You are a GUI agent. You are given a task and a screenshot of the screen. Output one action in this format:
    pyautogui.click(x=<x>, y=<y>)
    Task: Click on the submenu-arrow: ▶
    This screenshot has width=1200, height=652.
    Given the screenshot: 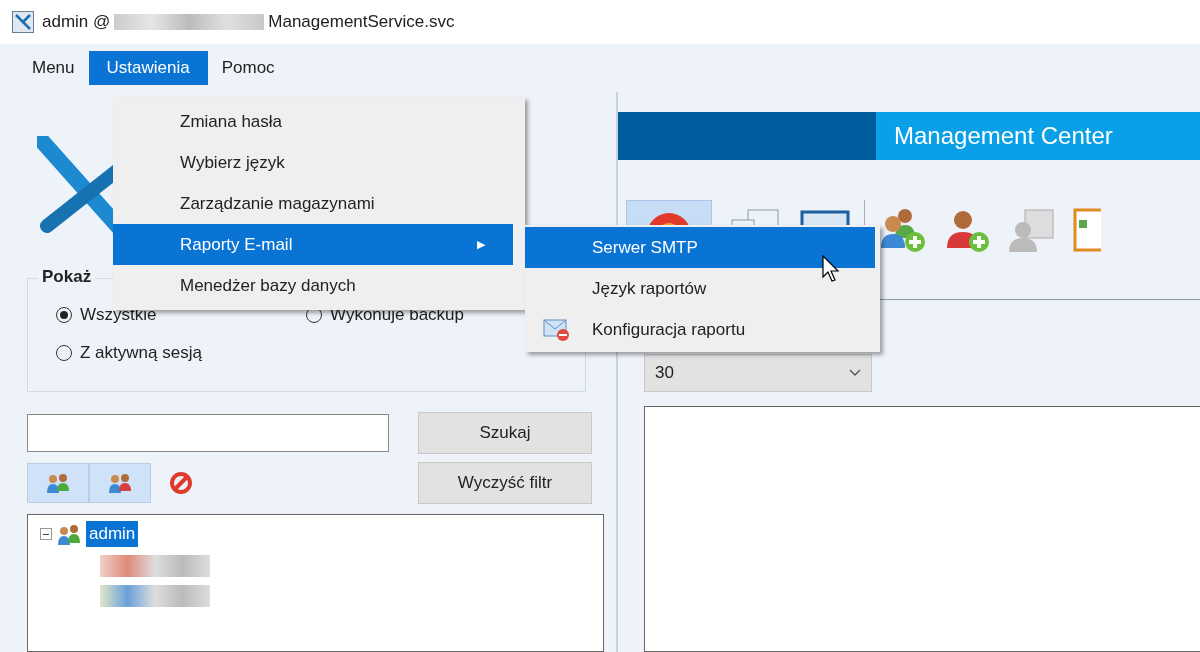 What is the action you would take?
    pyautogui.click(x=481, y=244)
    